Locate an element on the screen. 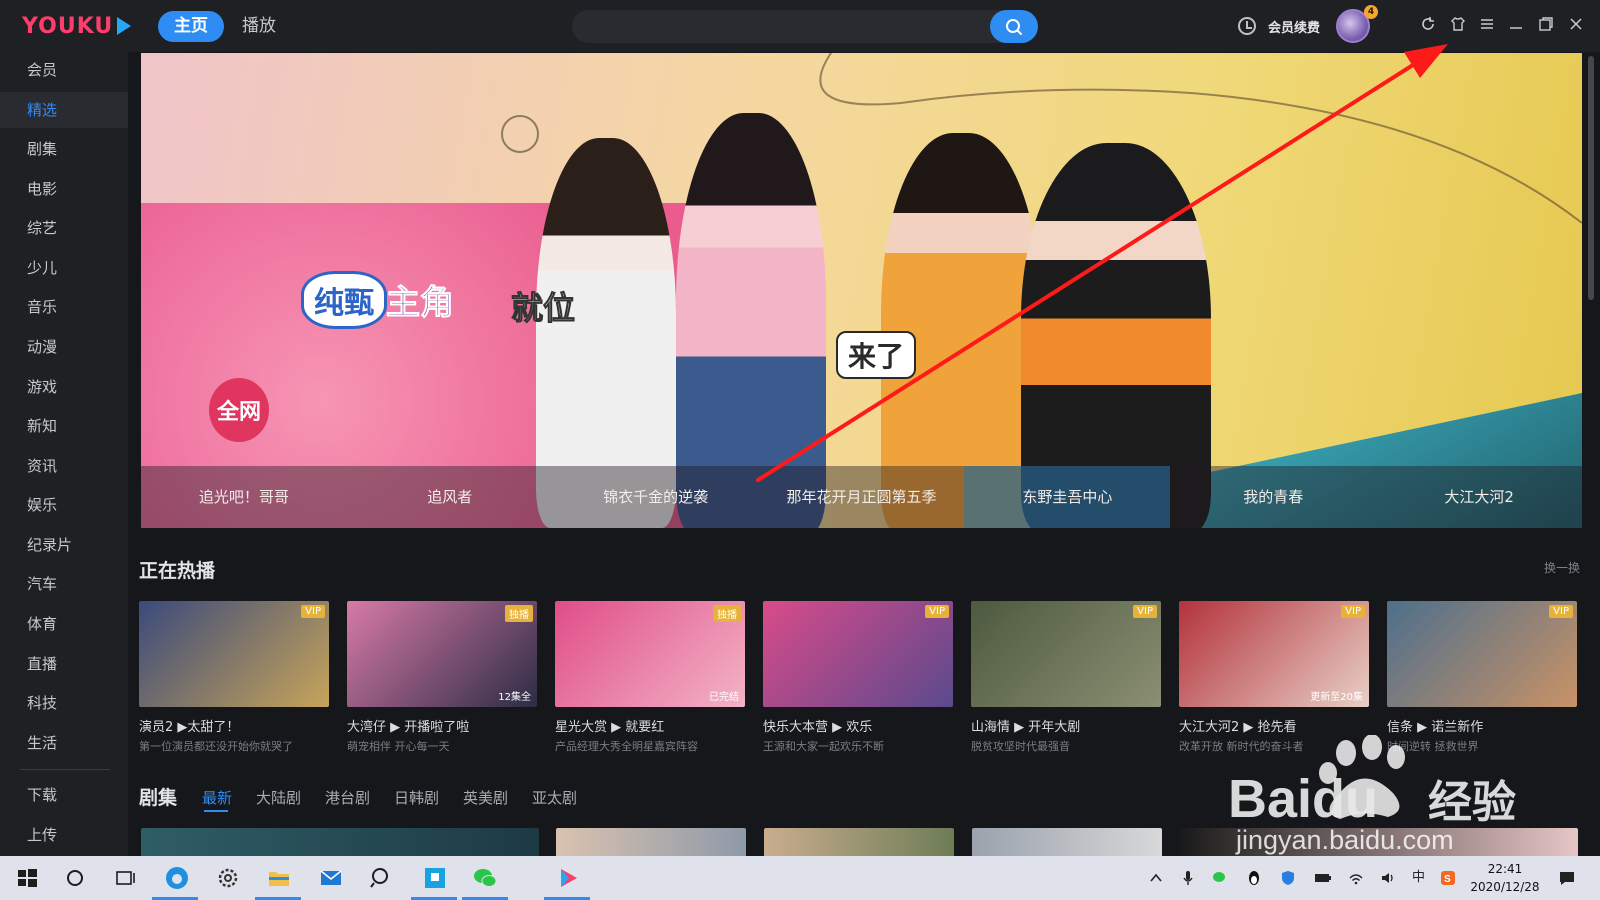 Image resolution: width=1600 pixels, height=900 pixels. video-title: 大湾仔 ▶ 开播啦了啦 is located at coordinates (442, 725).